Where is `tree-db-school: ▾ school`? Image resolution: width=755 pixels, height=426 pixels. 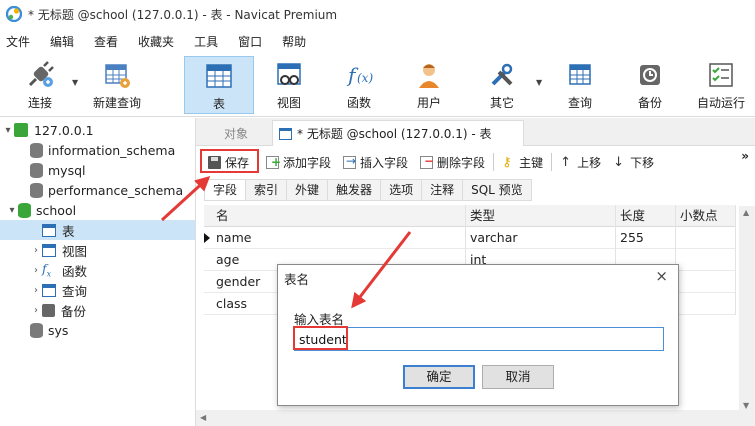
tree-db-school: ▾ school is located at coordinates (41, 210).